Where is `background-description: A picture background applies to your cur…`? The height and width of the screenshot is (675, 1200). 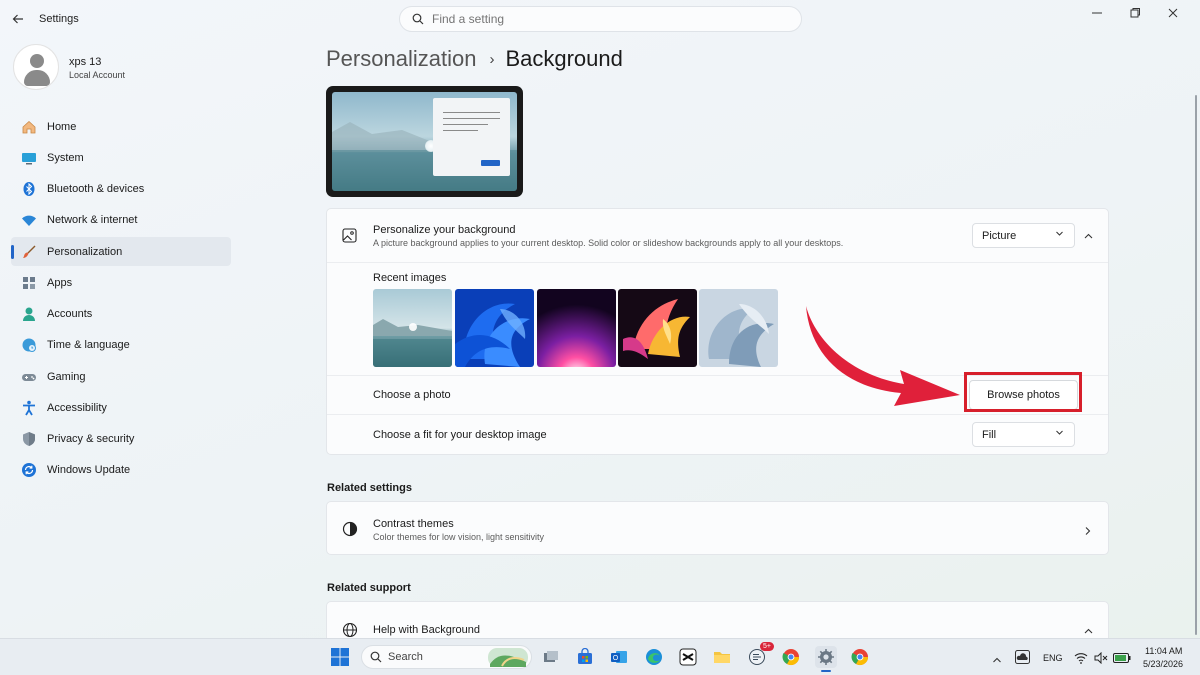 background-description: A picture background applies to your cur… is located at coordinates (608, 243).